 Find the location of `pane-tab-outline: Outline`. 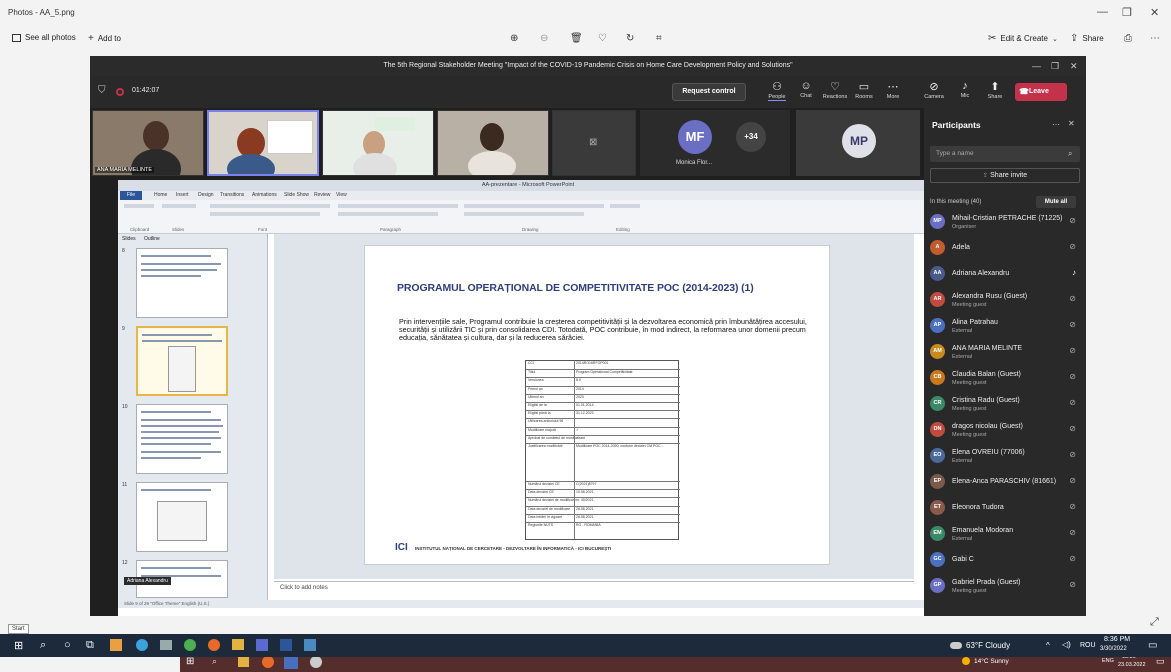

pane-tab-outline: Outline is located at coordinates (152, 239).